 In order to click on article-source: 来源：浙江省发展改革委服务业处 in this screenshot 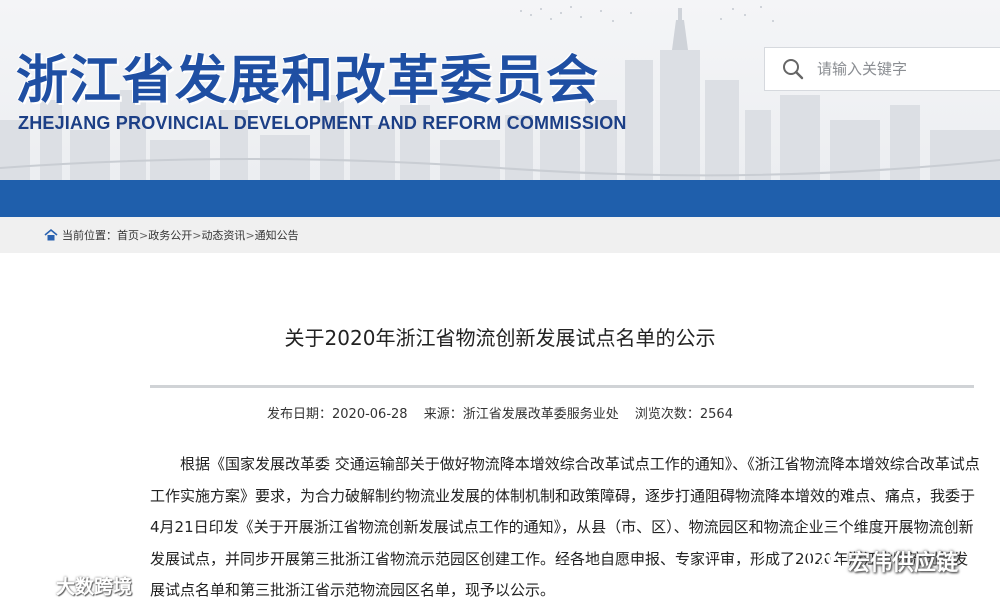, I will do `click(521, 414)`.